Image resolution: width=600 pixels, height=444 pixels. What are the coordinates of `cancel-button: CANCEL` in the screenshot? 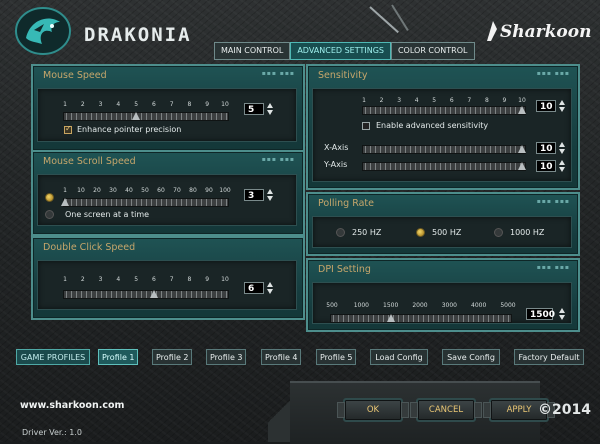 It's located at (446, 410).